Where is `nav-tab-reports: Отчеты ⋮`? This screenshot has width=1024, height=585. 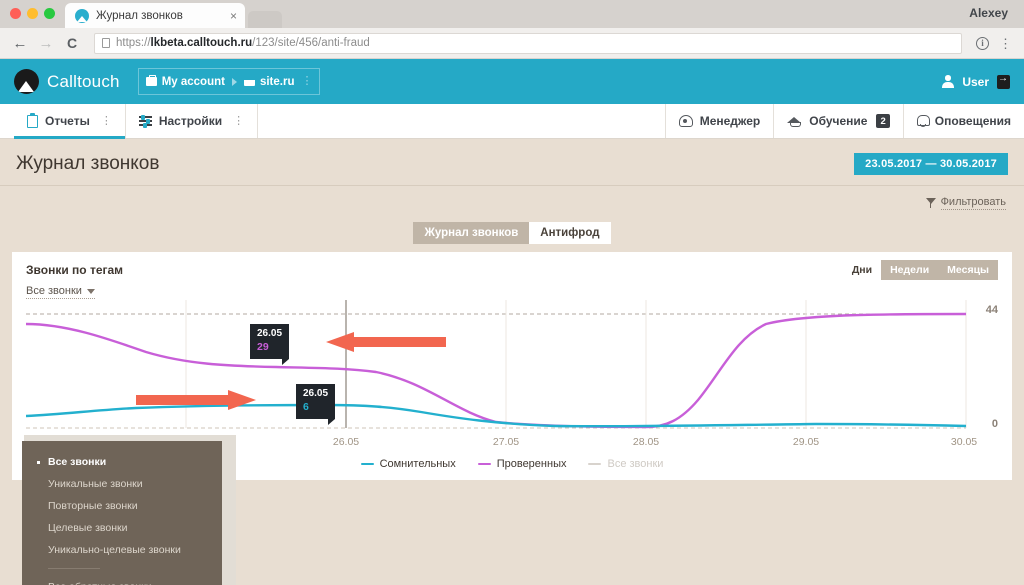
nav-tab-reports: Отчеты ⋮ is located at coordinates (70, 121).